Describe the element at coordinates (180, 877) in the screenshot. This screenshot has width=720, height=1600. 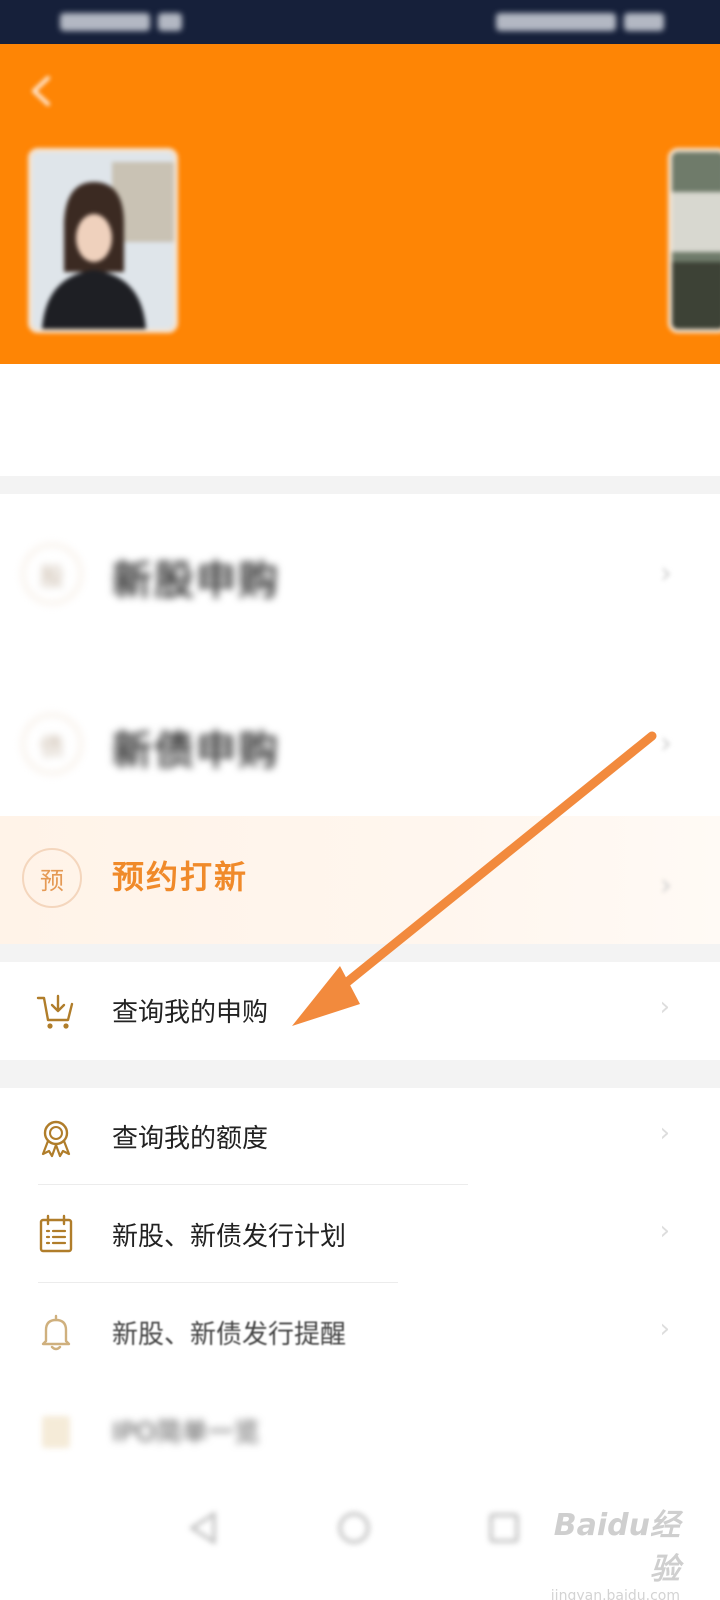
I see `feature-label: 预约打新` at that location.